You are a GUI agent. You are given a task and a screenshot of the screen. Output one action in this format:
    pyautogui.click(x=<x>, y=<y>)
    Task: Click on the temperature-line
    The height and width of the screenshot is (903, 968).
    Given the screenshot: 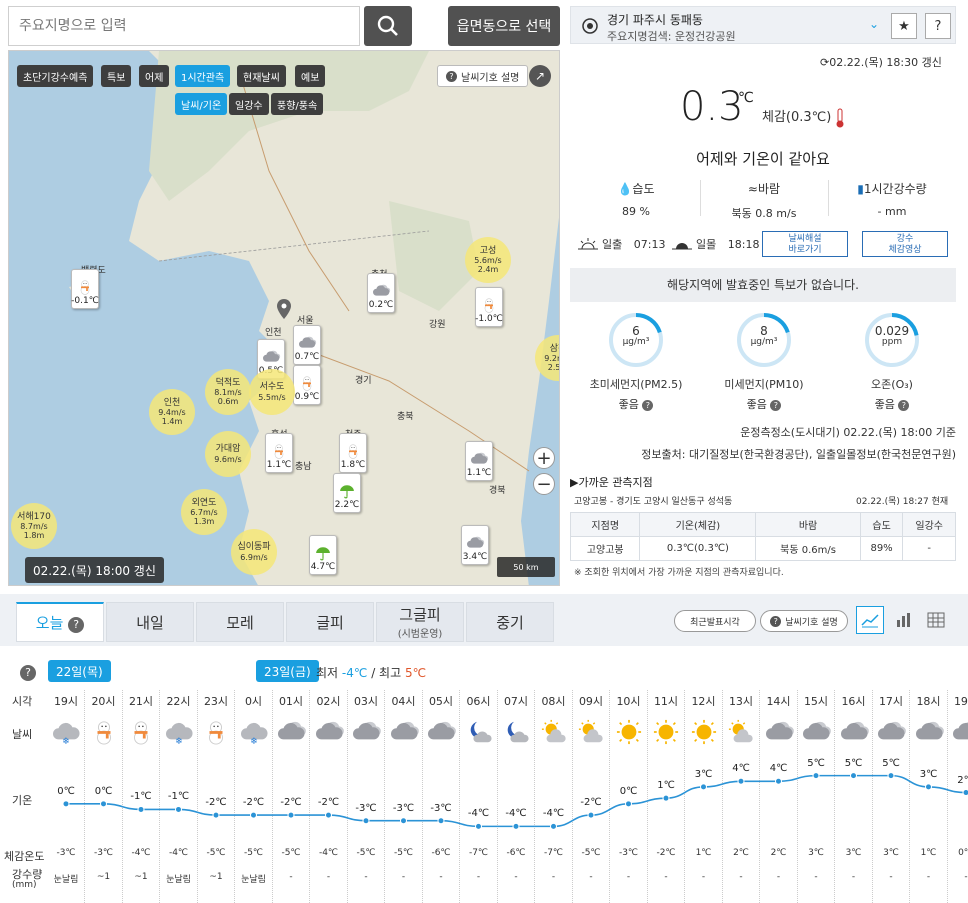 What is the action you would take?
    pyautogui.click(x=515, y=801)
    